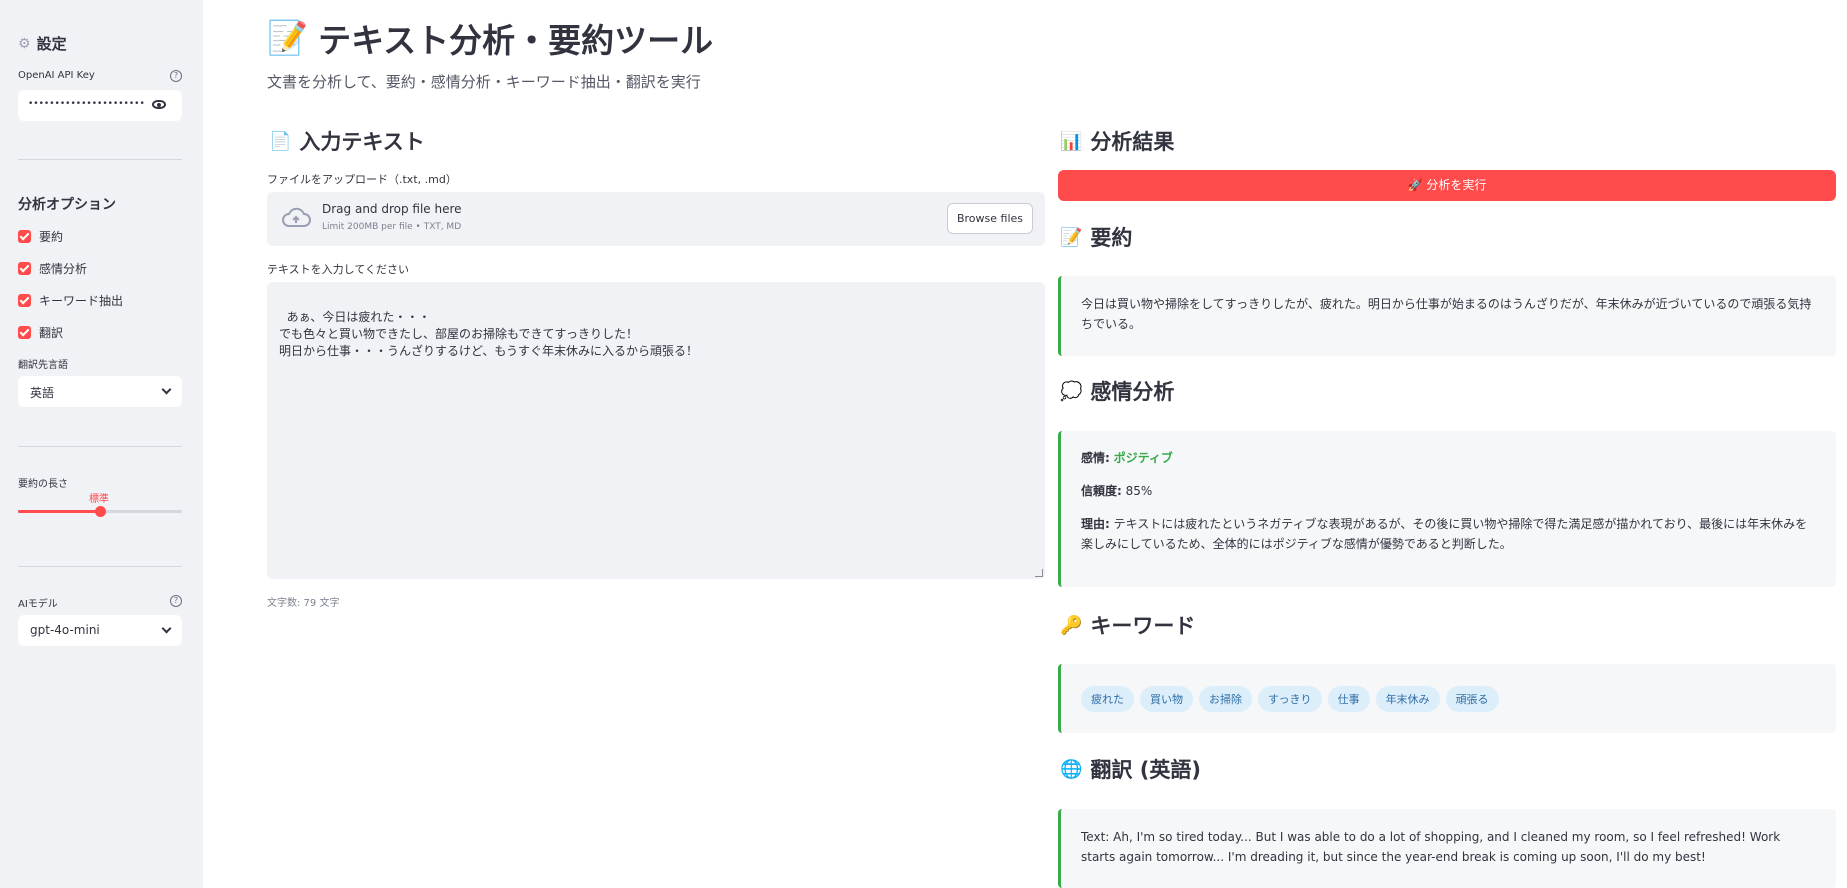  I want to click on document-icon: 📄, so click(280, 141).